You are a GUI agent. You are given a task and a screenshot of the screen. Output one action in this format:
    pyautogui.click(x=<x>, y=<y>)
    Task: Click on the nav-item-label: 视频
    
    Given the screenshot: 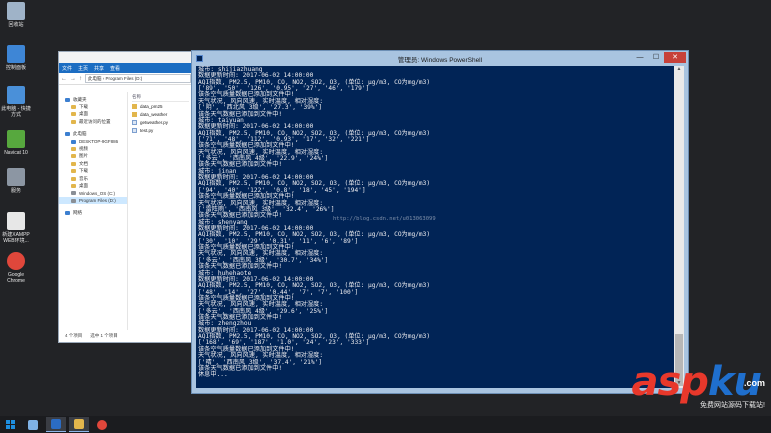 What is the action you would take?
    pyautogui.click(x=83, y=149)
    